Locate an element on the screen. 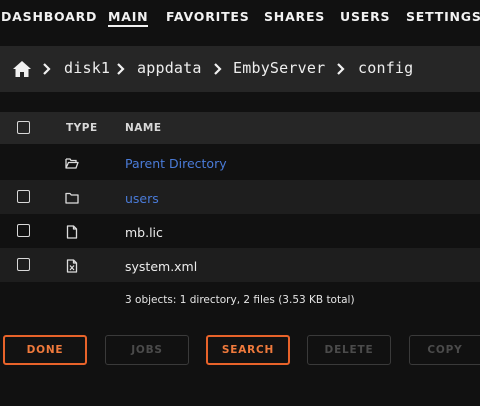 The height and width of the screenshot is (406, 480). nav-main: MAIN is located at coordinates (128, 18).